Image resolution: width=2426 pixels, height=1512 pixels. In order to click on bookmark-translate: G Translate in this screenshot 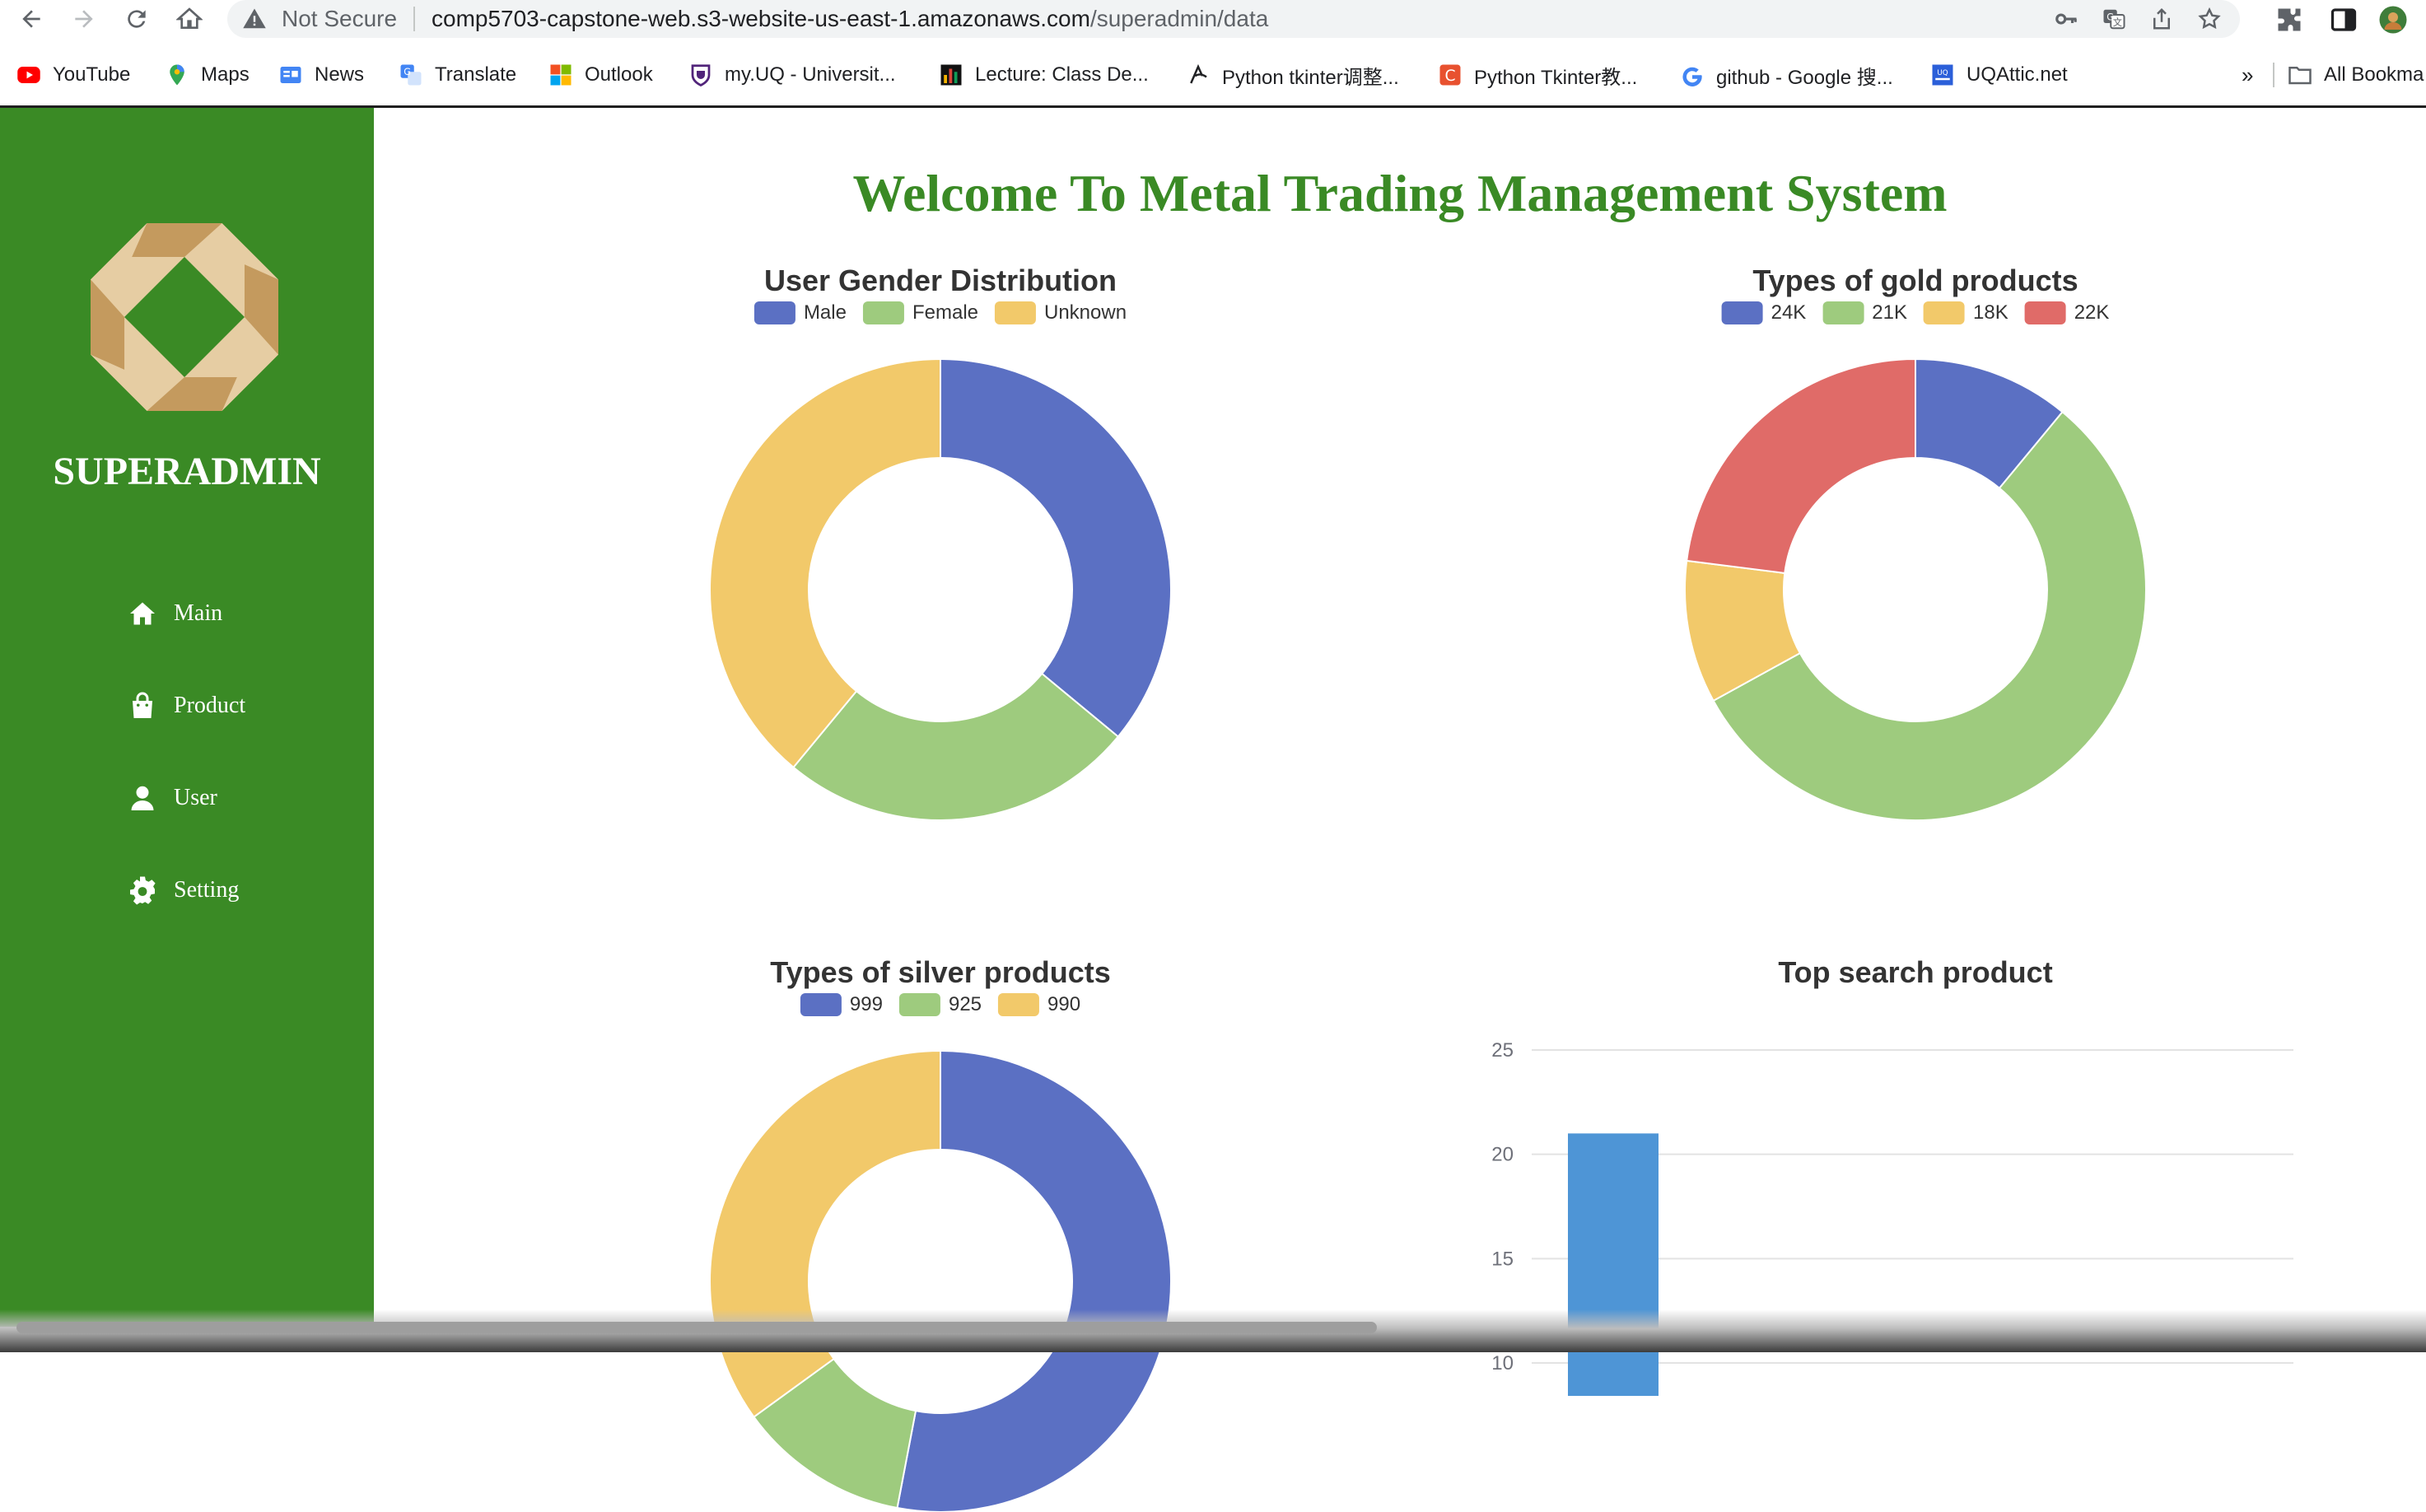, I will do `click(457, 75)`.